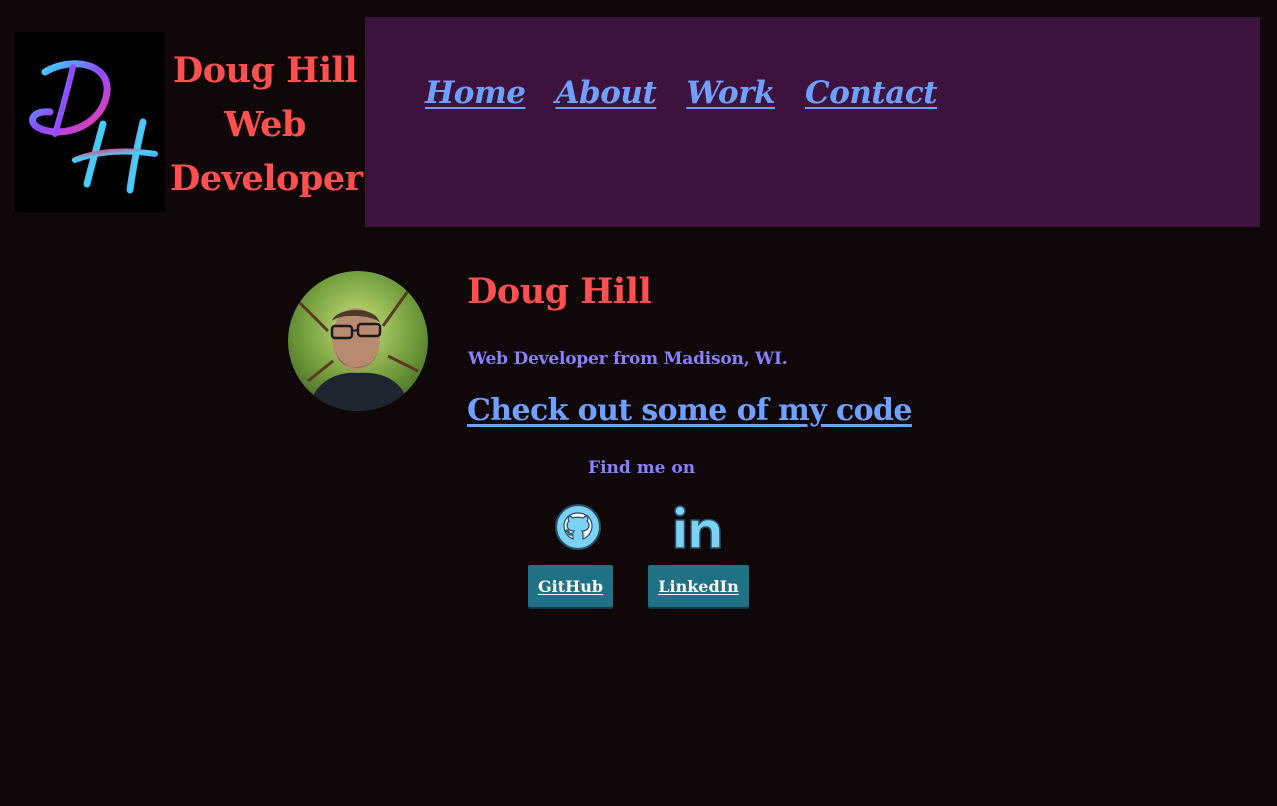 The width and height of the screenshot is (1277, 806). I want to click on linkedin-icon, so click(698, 527).